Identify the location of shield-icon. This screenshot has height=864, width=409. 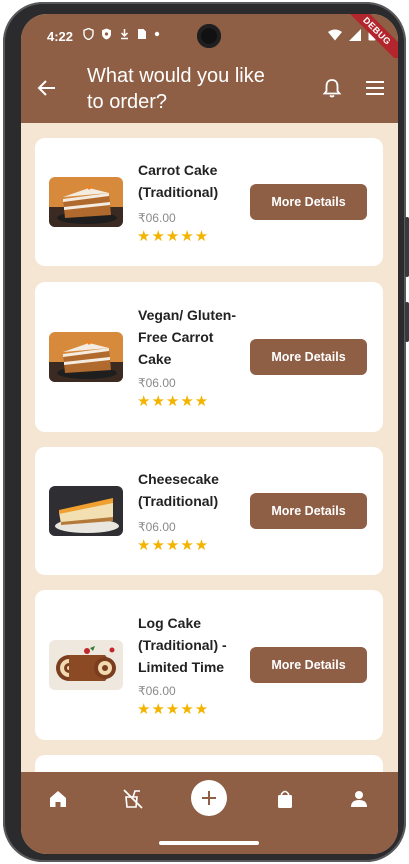
(88, 34).